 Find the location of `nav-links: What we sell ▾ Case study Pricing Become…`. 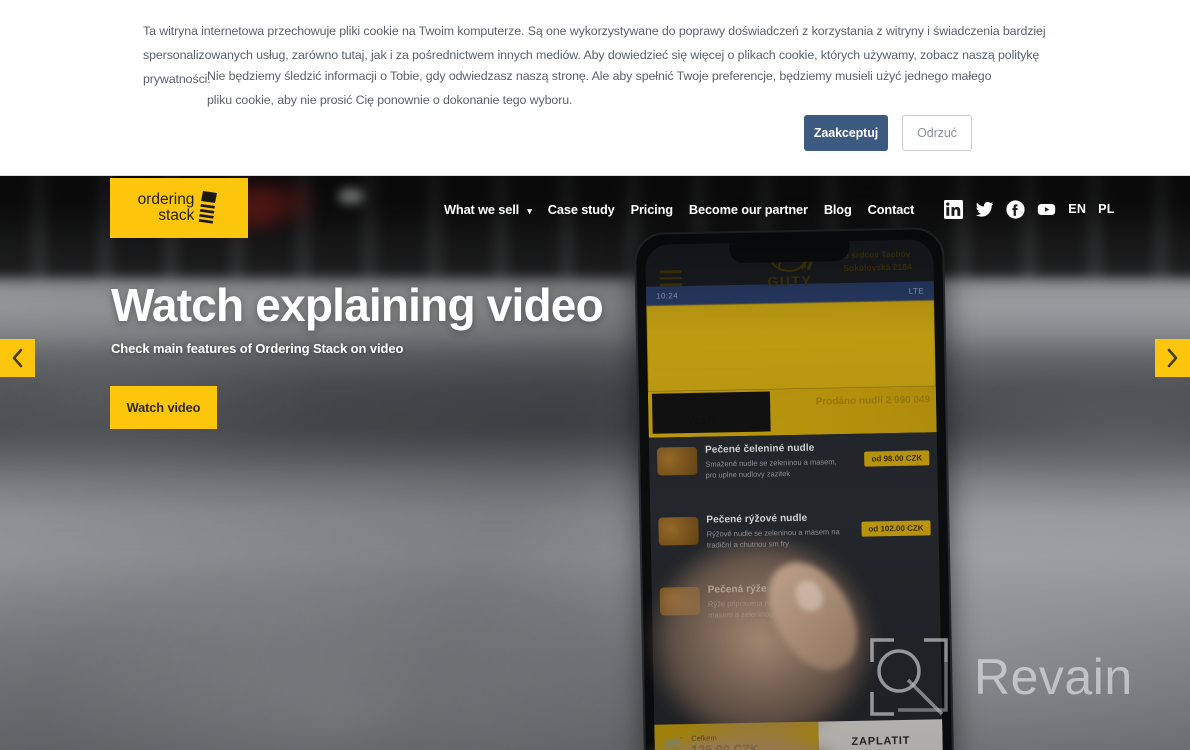

nav-links: What we sell ▾ Case study Pricing Become… is located at coordinates (779, 209).